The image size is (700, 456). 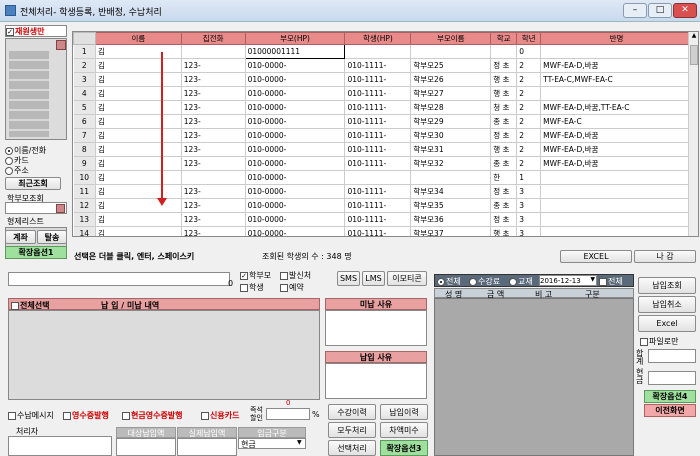 What do you see at coordinates (529, 38) in the screenshot?
I see `header-grade: 학년` at bounding box center [529, 38].